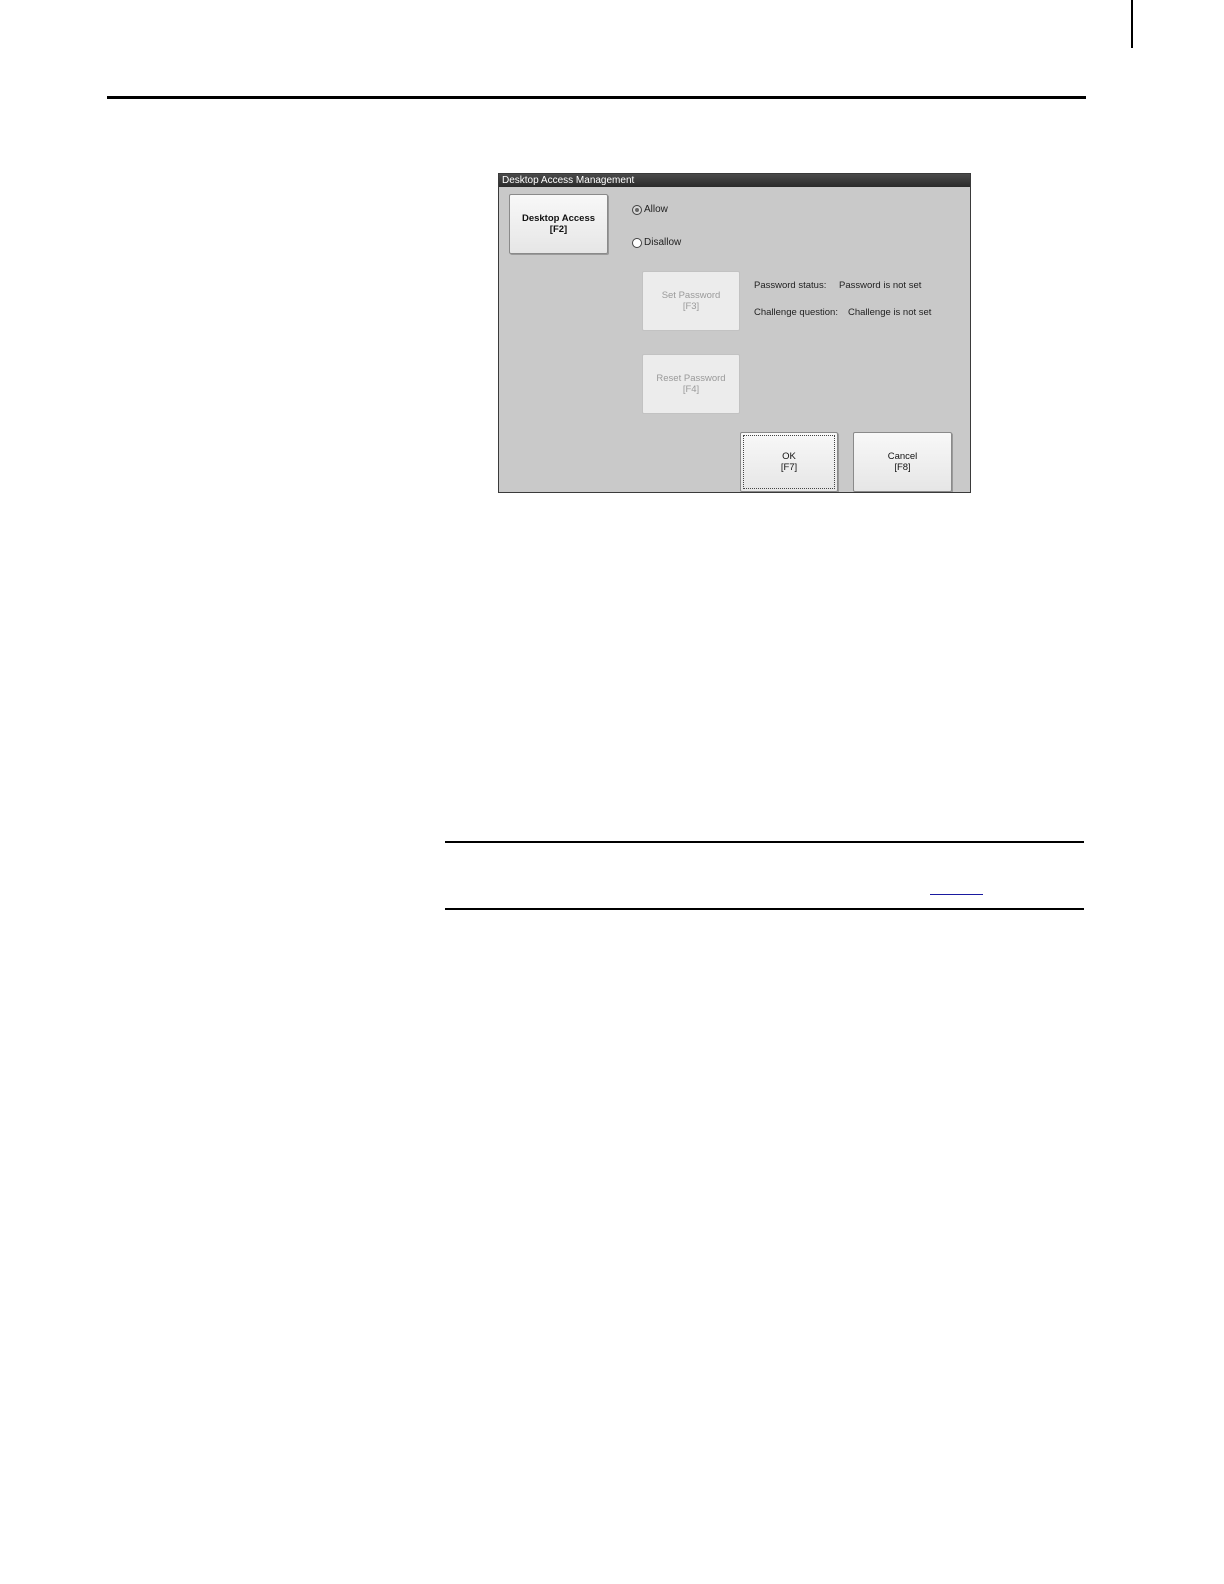 Image resolution: width=1224 pixels, height=1584 pixels. What do you see at coordinates (796, 312) in the screenshot?
I see `challenge-question-label: Challenge question:` at bounding box center [796, 312].